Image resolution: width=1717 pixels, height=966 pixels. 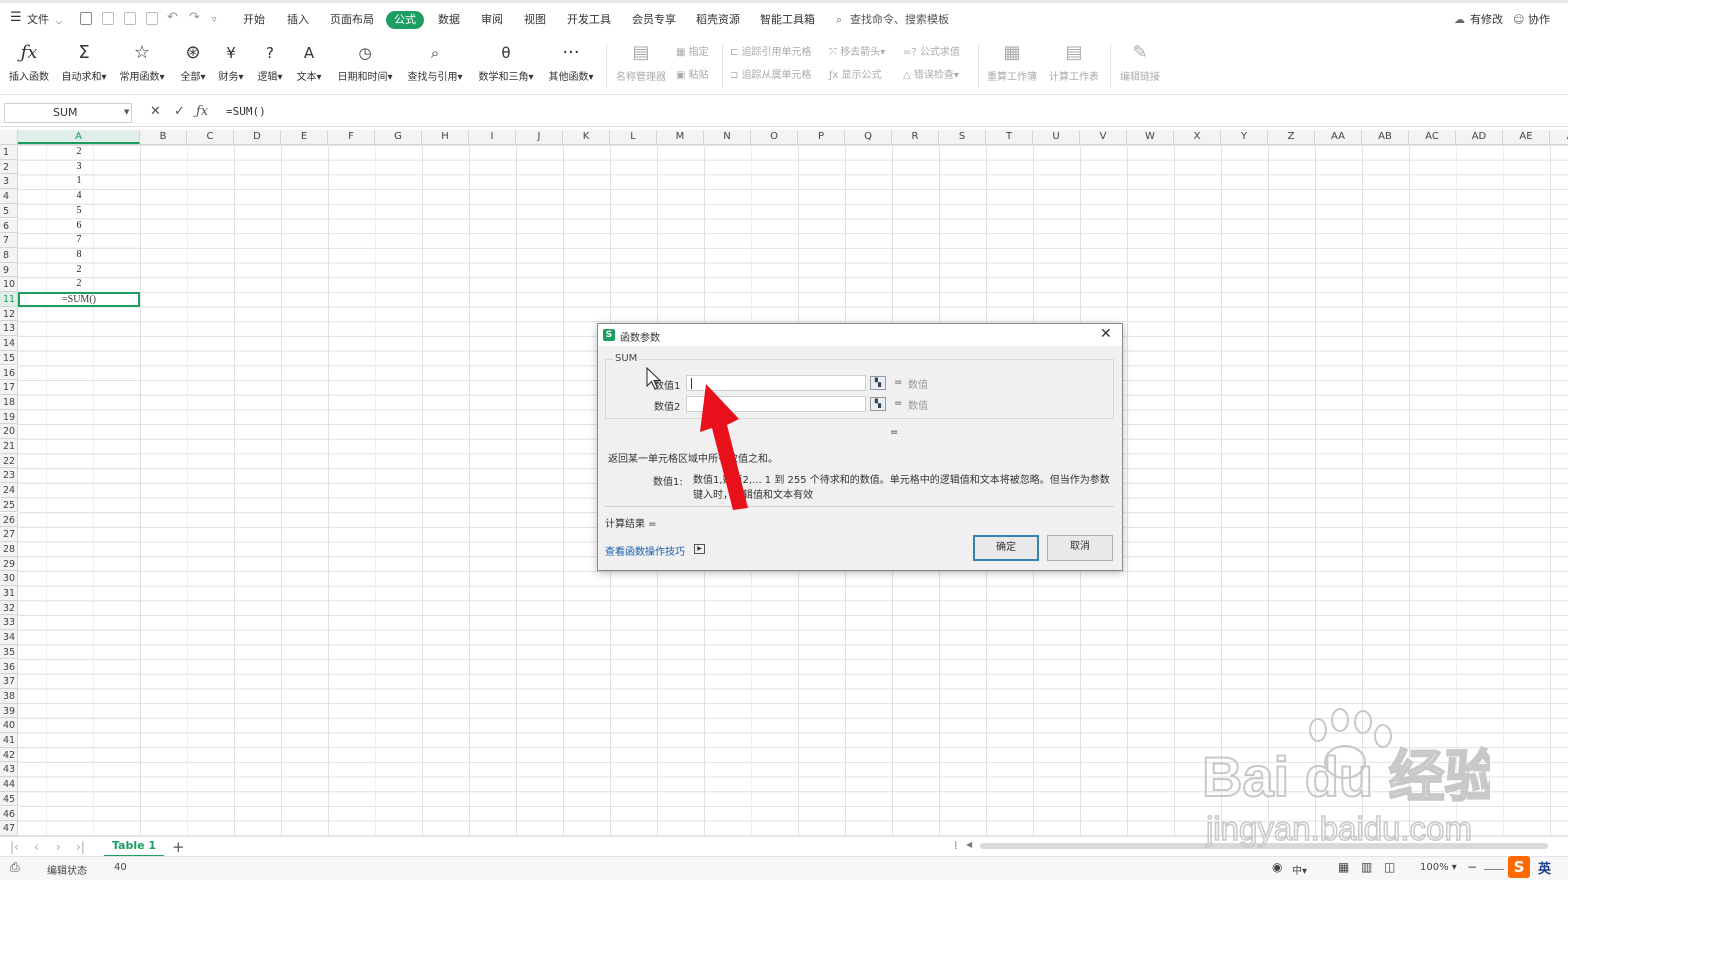 I want to click on row-header-23: 23, so click(x=9, y=476).